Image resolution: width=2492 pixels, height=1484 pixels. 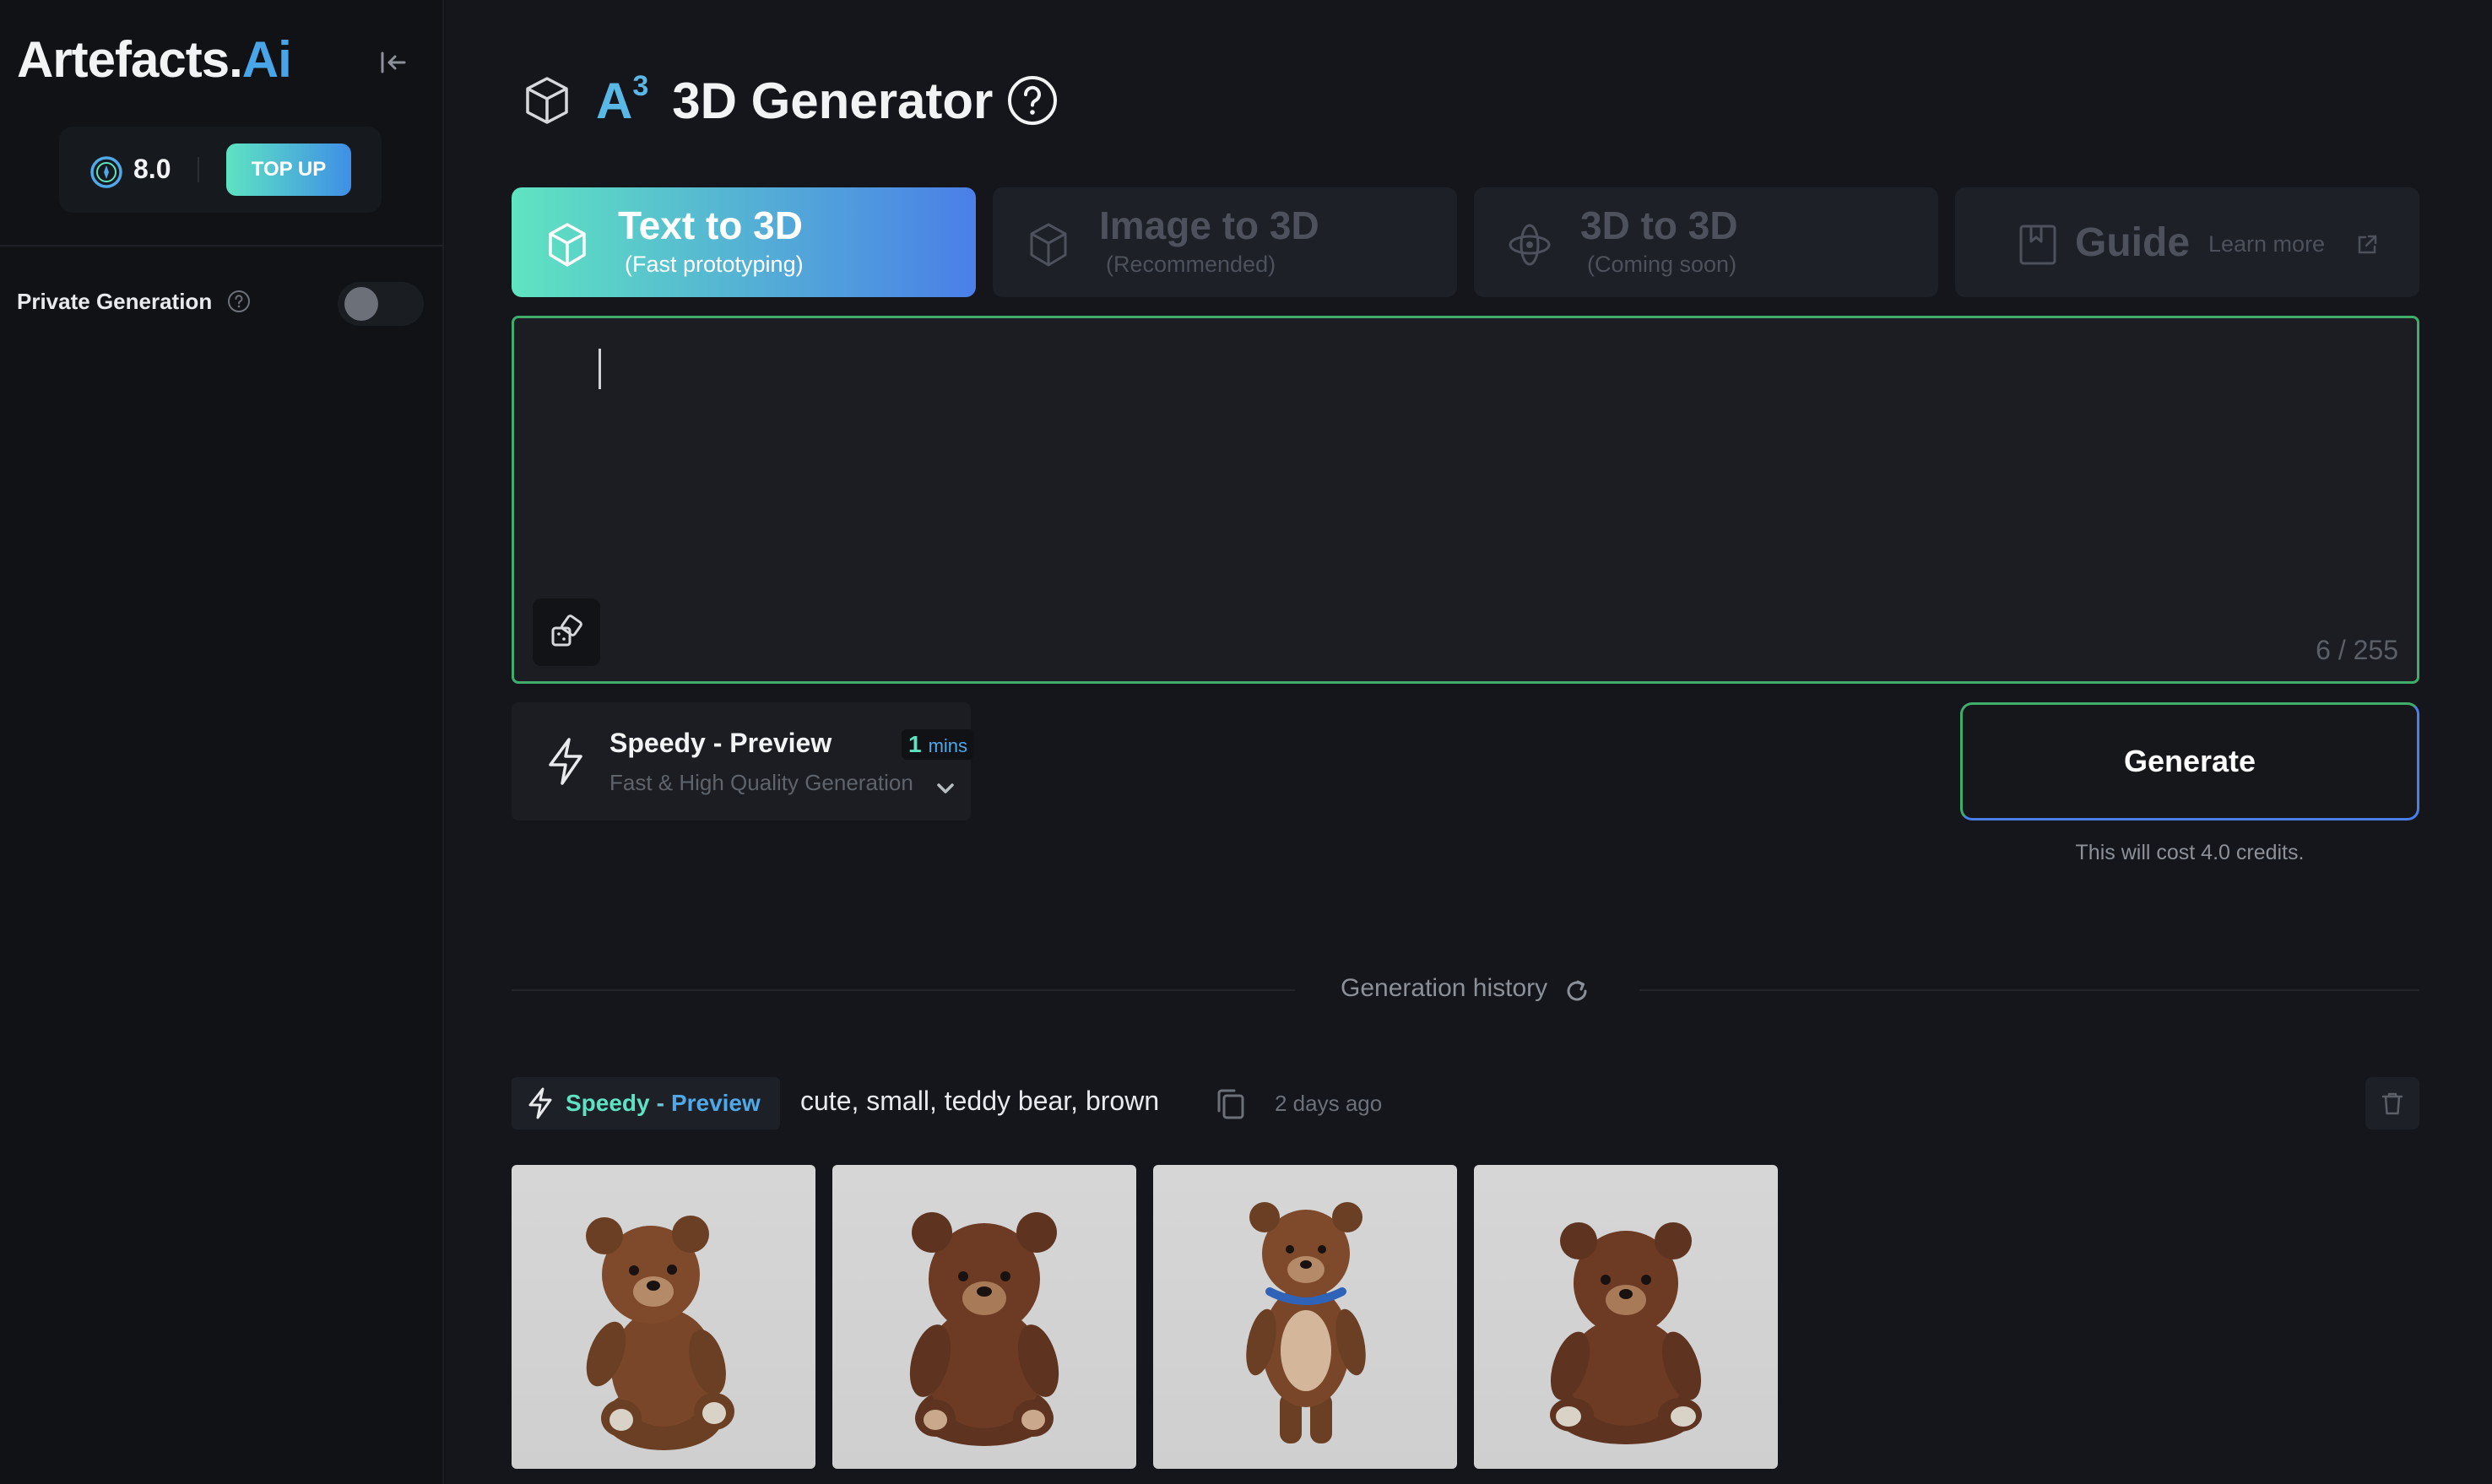 What do you see at coordinates (614, 100) in the screenshot?
I see `brand-mark-letter: A` at bounding box center [614, 100].